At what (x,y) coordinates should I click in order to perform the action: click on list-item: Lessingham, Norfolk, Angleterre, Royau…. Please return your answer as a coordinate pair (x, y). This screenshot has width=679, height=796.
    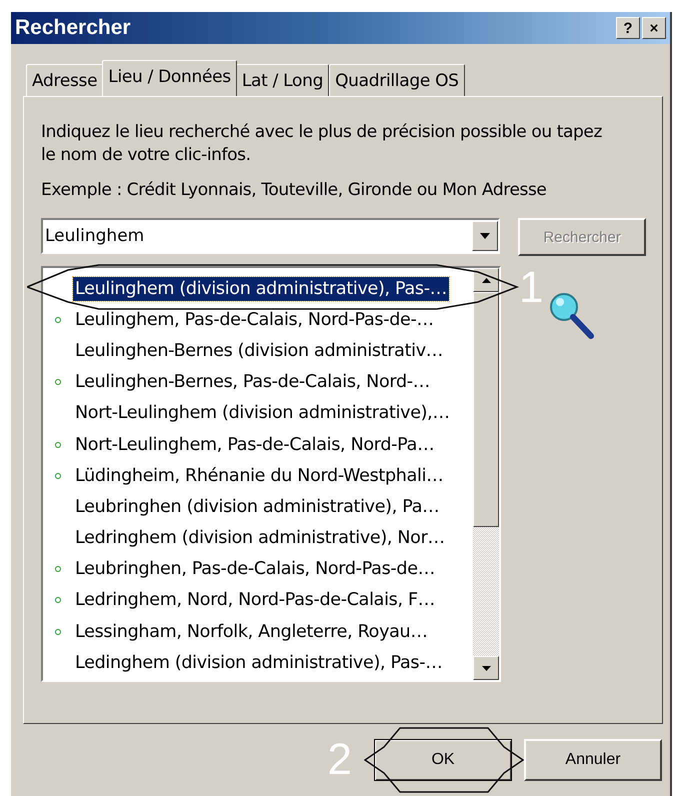
    Looking at the image, I should click on (251, 632).